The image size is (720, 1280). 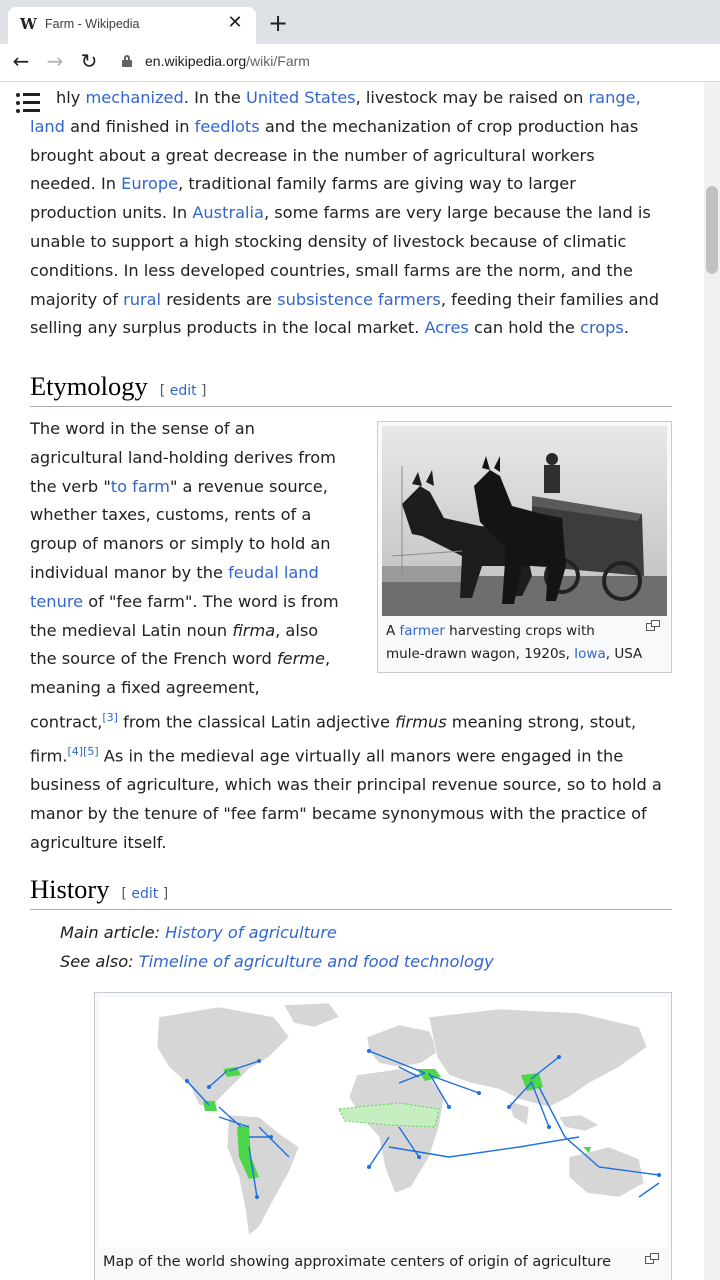 I want to click on tab-title: Farm - Wikipedia, so click(x=92, y=24).